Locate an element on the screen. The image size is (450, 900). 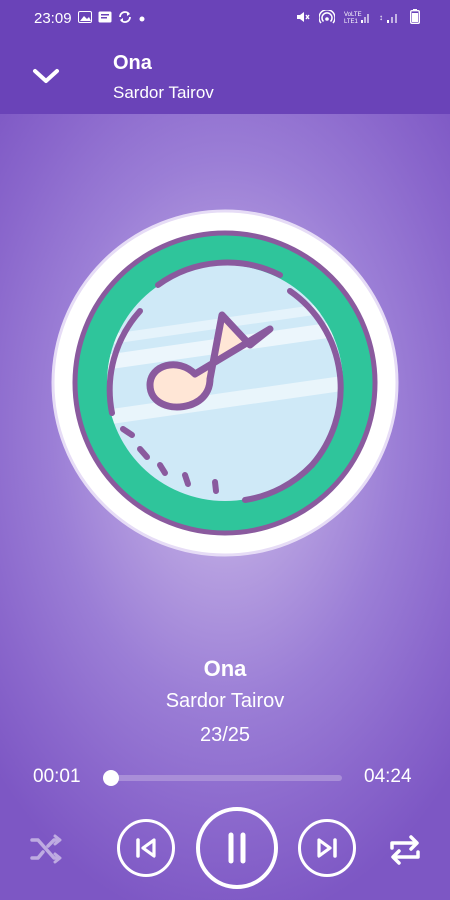
gallery-icon is located at coordinates (84, 18).